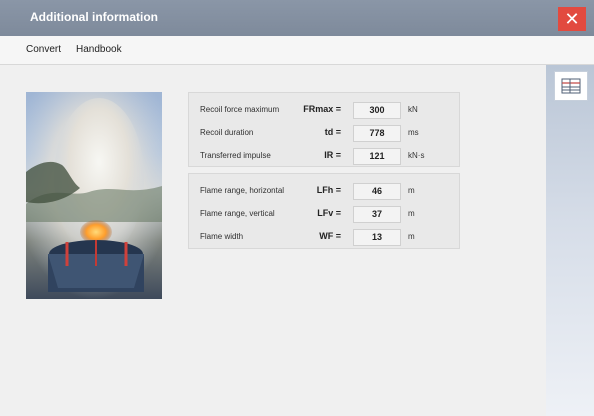 The height and width of the screenshot is (416, 594). What do you see at coordinates (43, 49) in the screenshot?
I see `menu-convert: Convert` at bounding box center [43, 49].